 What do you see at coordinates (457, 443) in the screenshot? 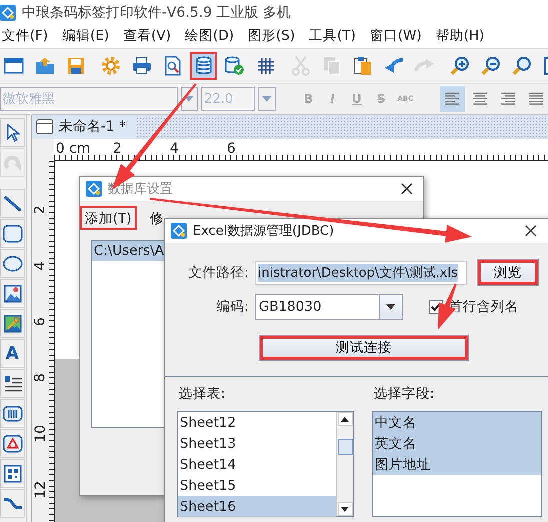
I see `list-item: 英文名` at bounding box center [457, 443].